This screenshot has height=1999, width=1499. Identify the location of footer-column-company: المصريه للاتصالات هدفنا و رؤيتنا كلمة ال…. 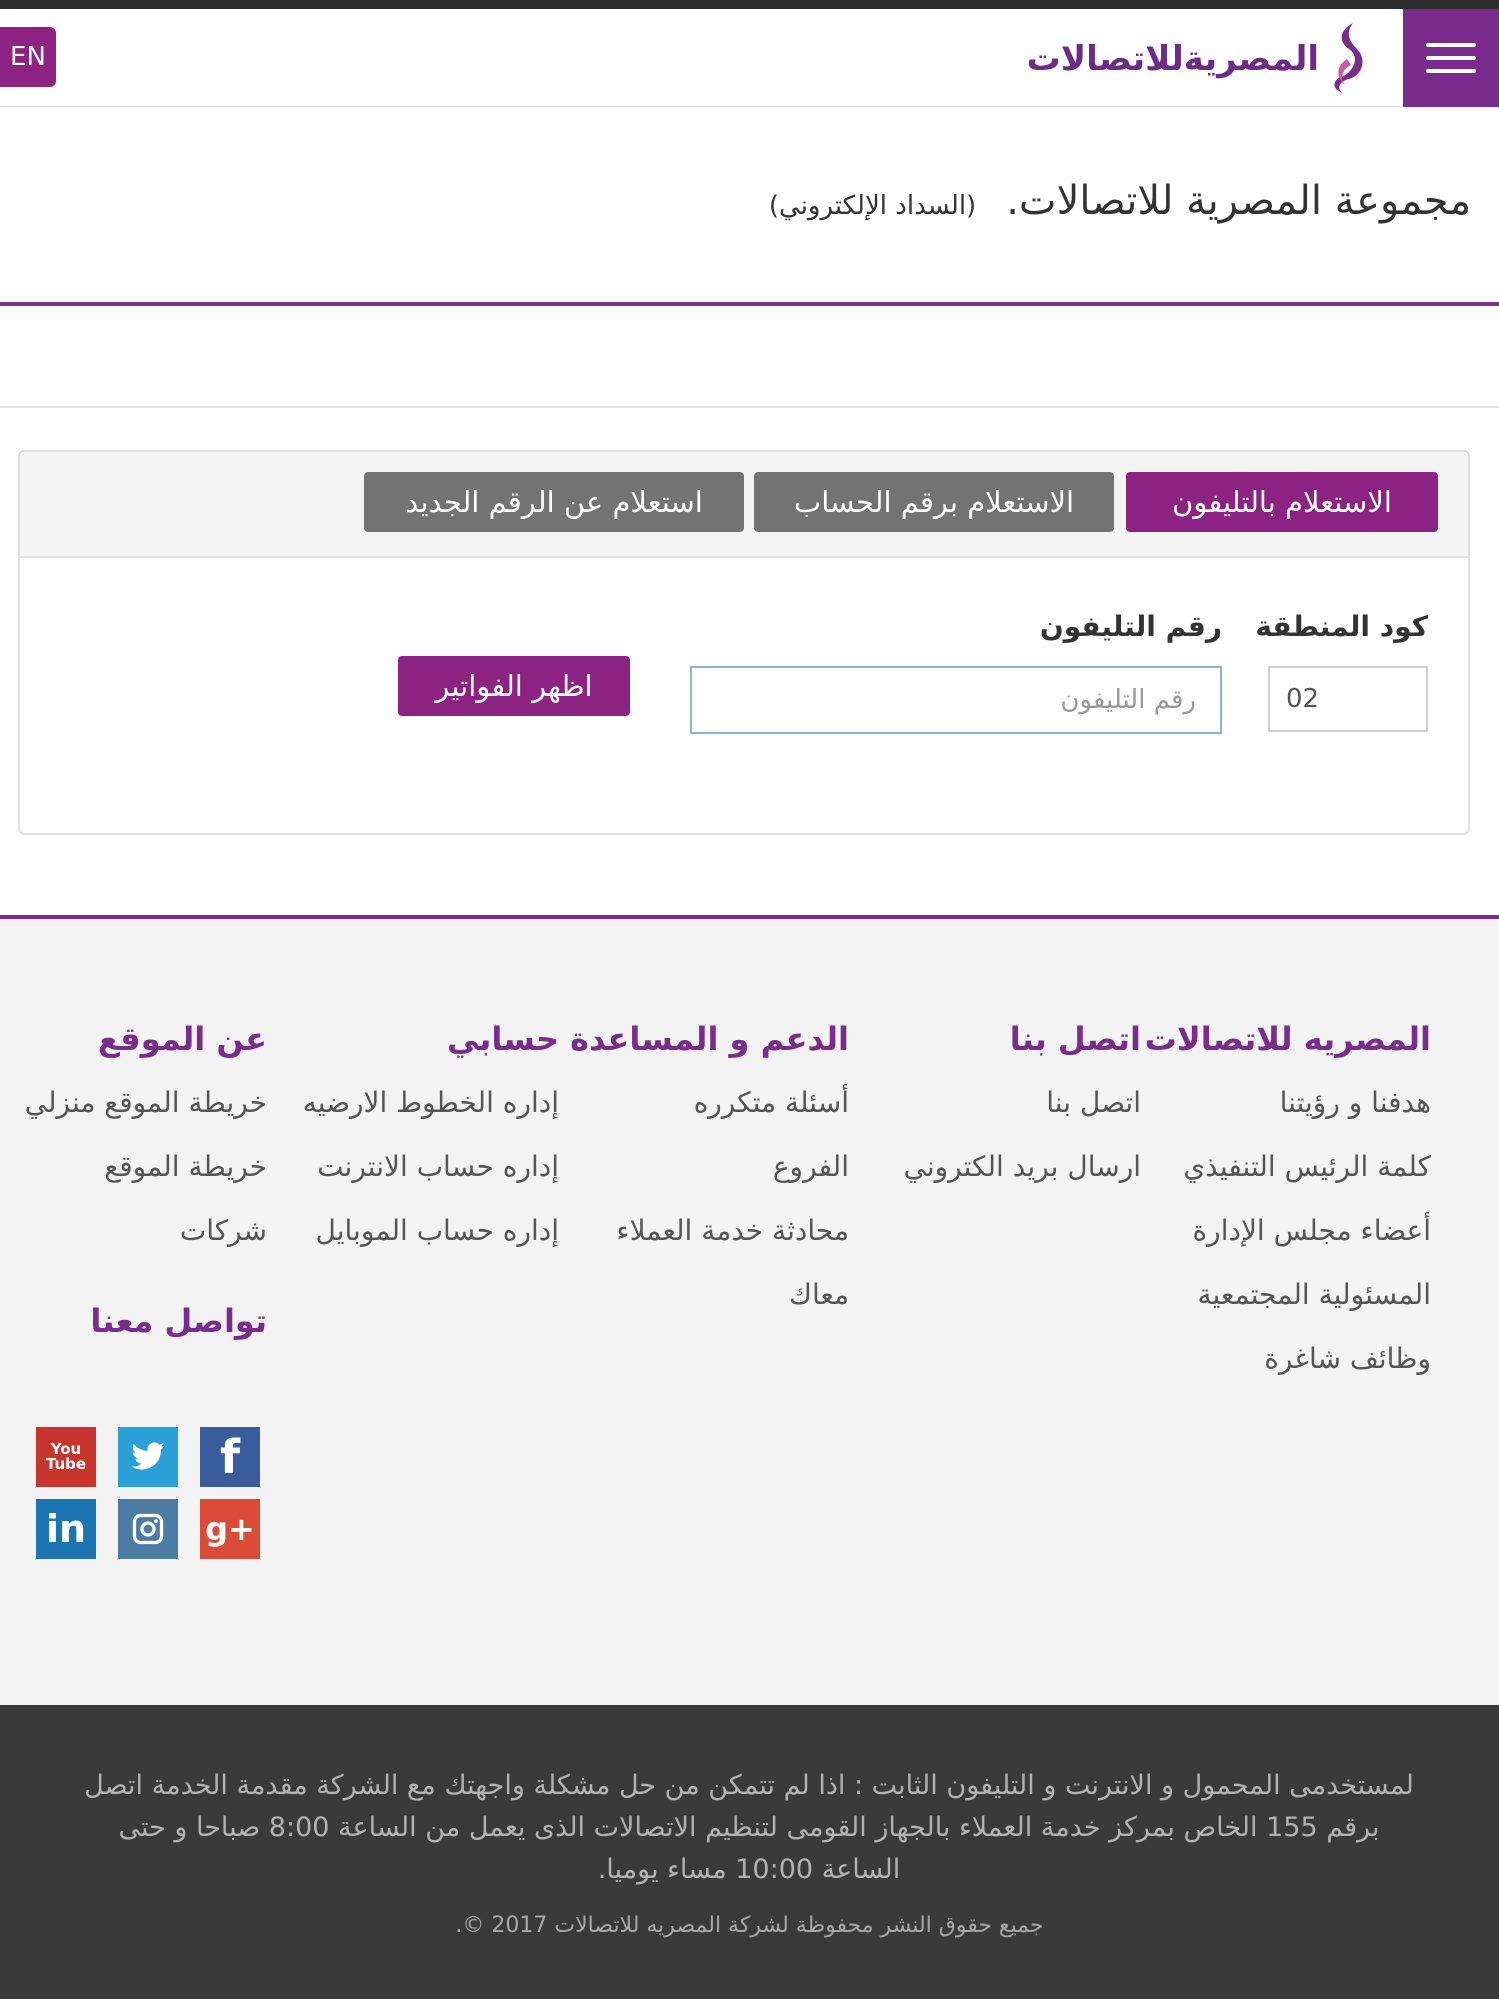
(1286, 1199).